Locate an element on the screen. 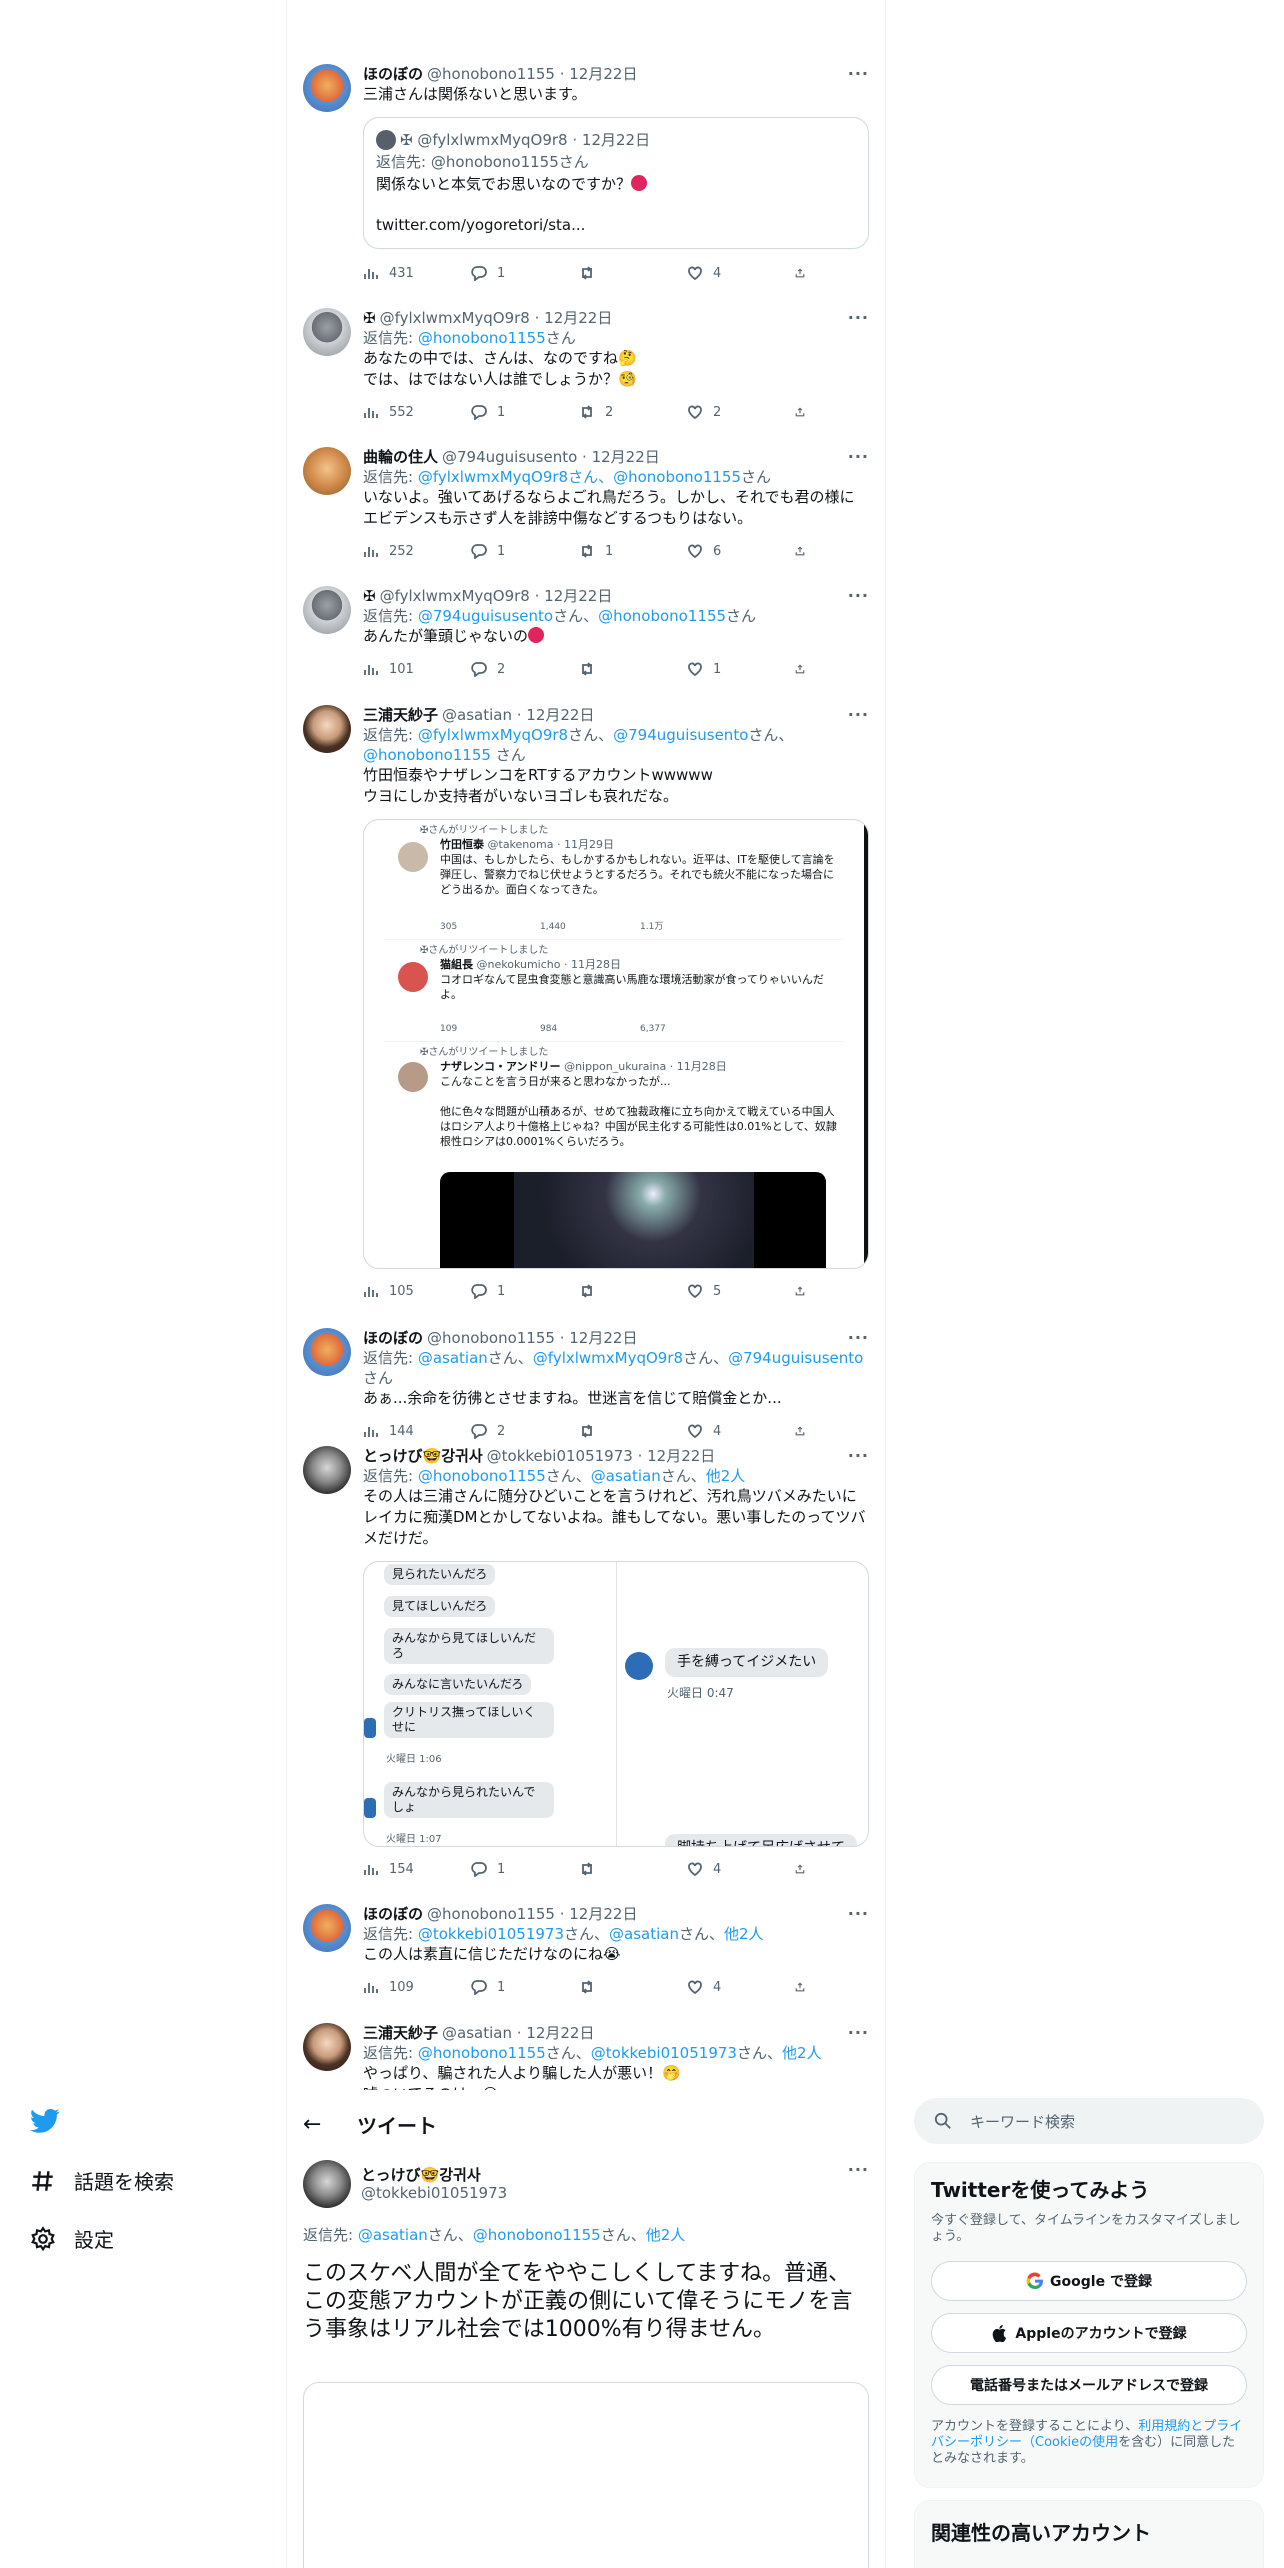  video-thumbnail is located at coordinates (633, 1220).